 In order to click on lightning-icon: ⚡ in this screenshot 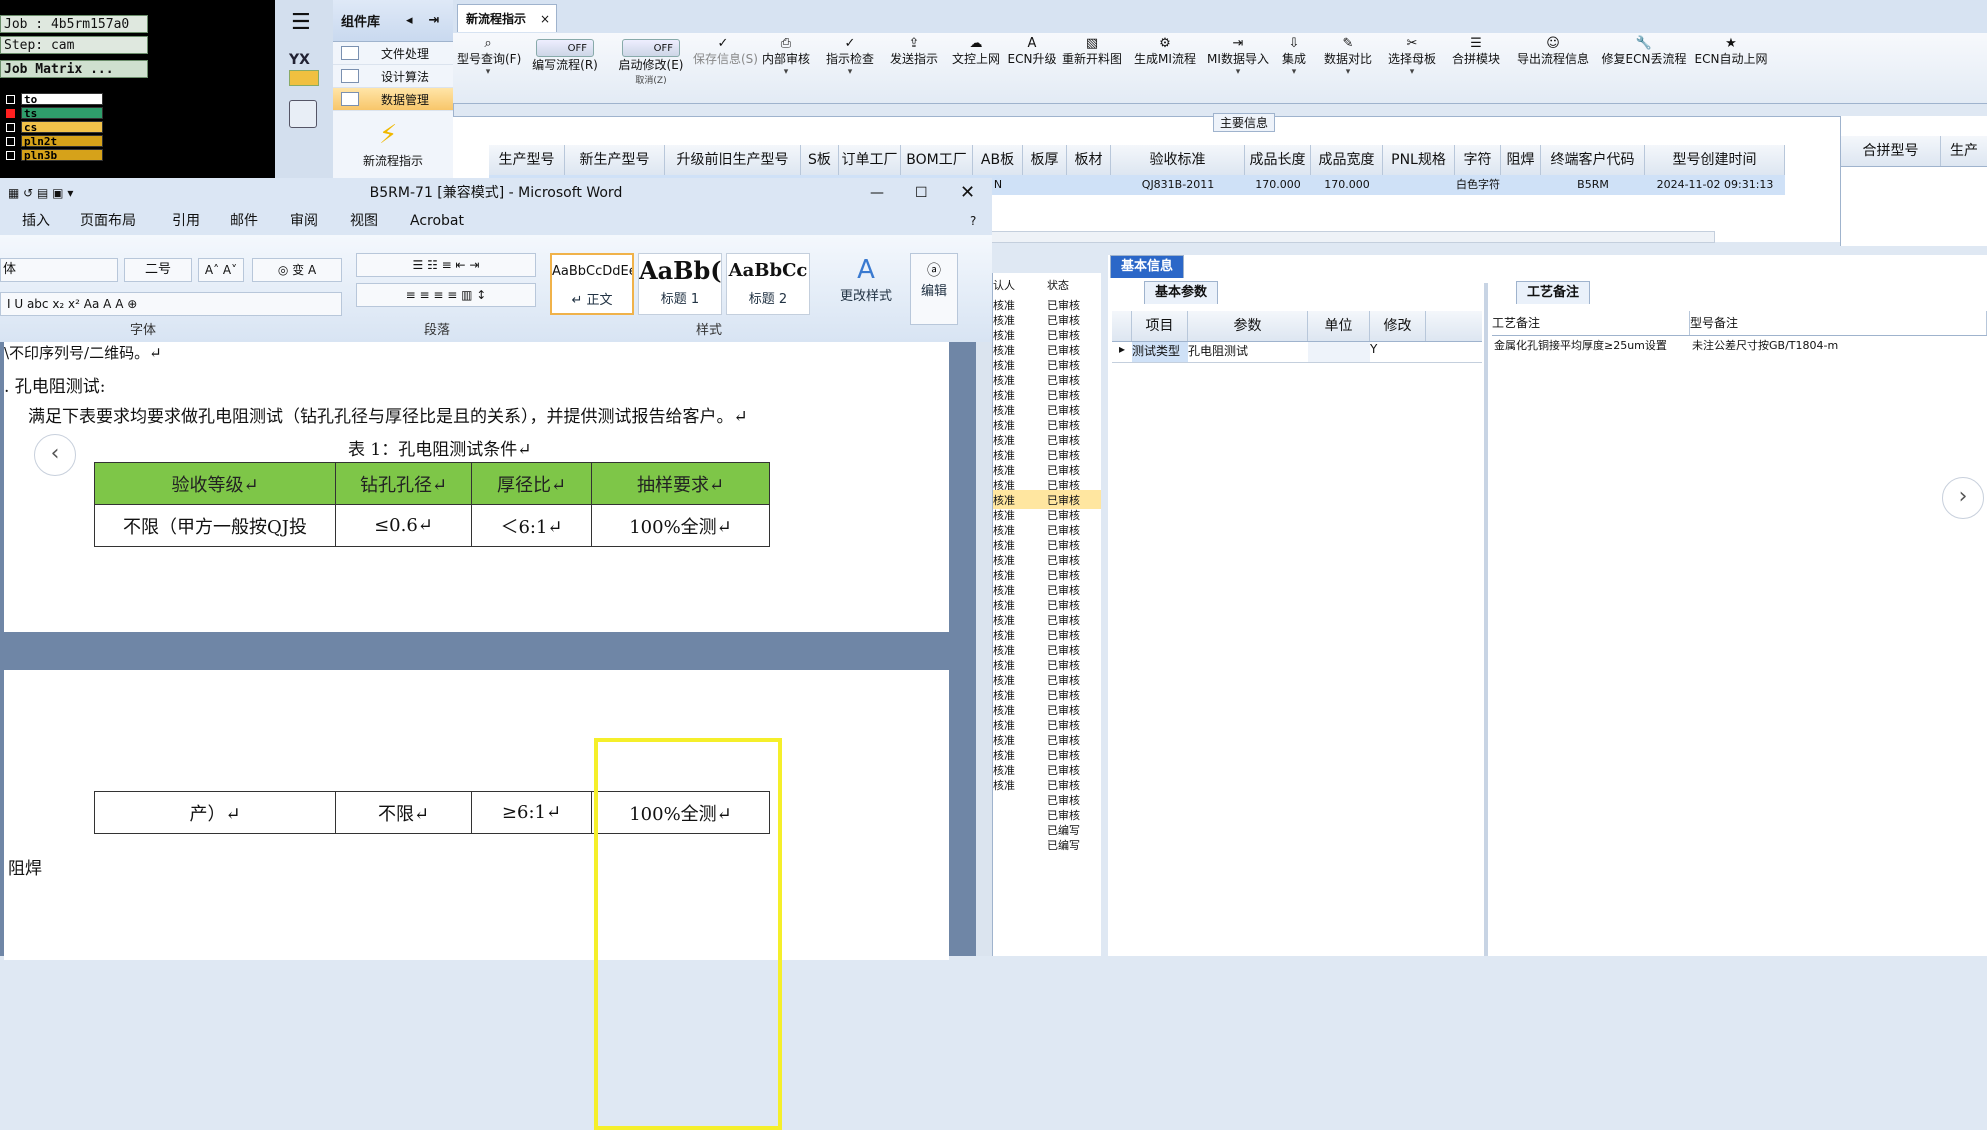, I will do `click(388, 135)`.